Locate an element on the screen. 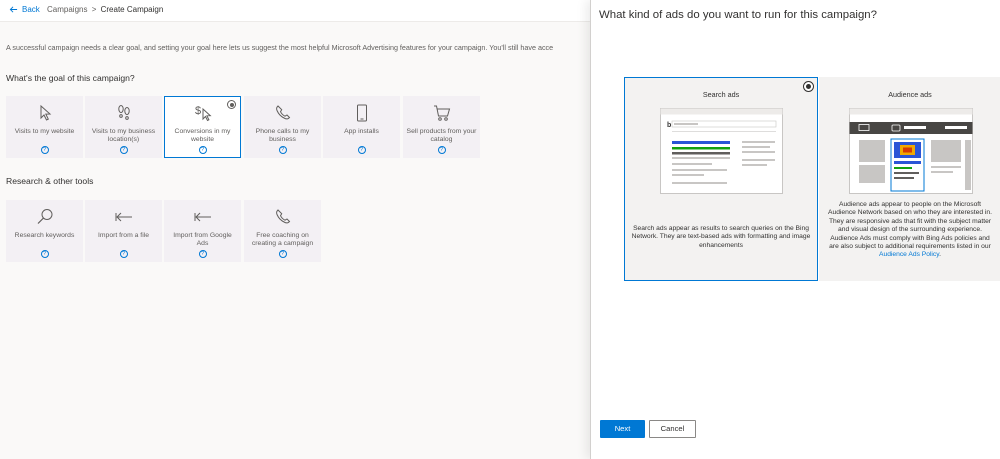  dollar-cursor-icon: $ is located at coordinates (203, 113).